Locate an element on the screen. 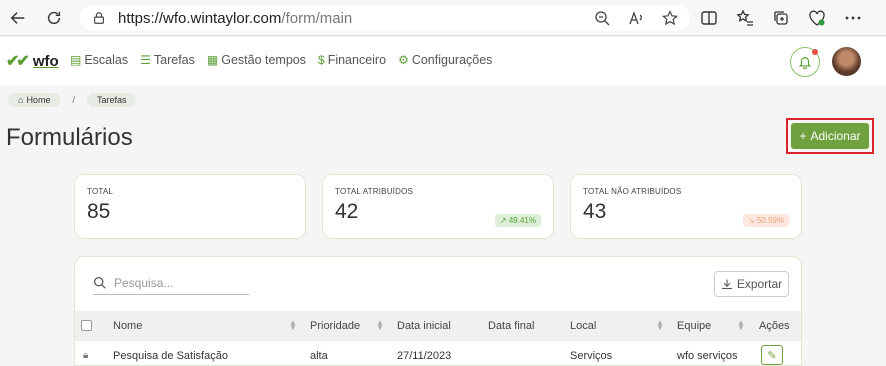 Image resolution: width=886 pixels, height=366 pixels. search-icon is located at coordinates (99, 282).